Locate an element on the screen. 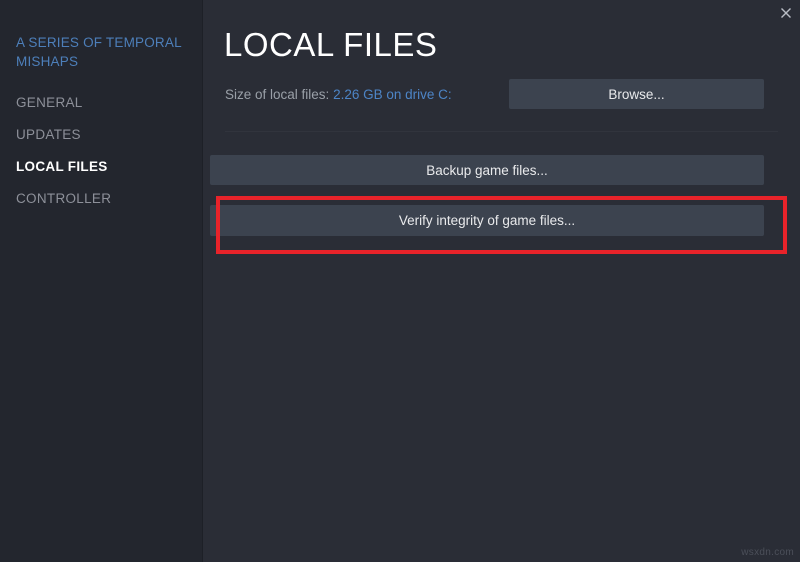  sidebar-game-title: A SERIES OF TEMPORAL MISHAPS is located at coordinates (99, 52).